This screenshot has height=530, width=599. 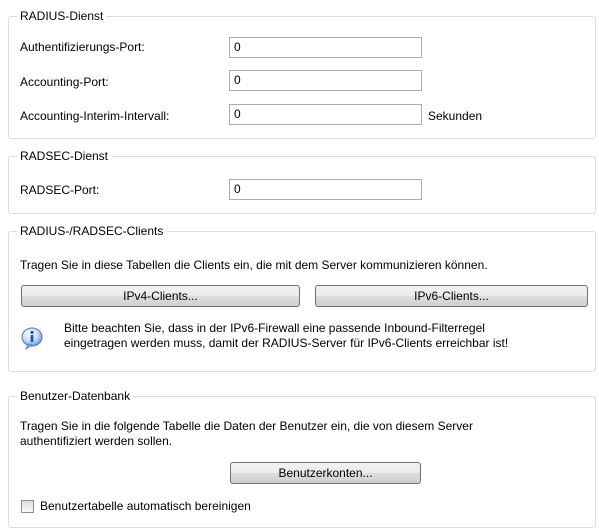 What do you see at coordinates (64, 82) in the screenshot?
I see `acct-port-label: Accounting-Port:` at bounding box center [64, 82].